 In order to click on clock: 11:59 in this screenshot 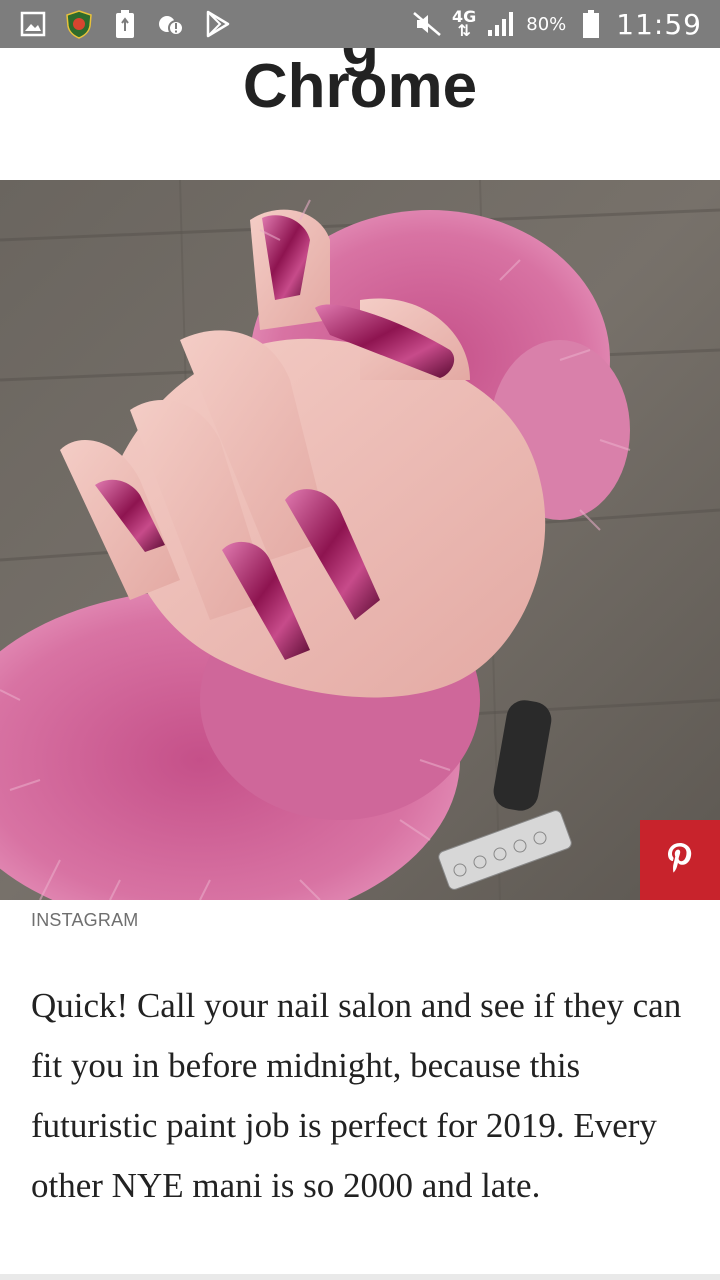, I will do `click(659, 24)`.